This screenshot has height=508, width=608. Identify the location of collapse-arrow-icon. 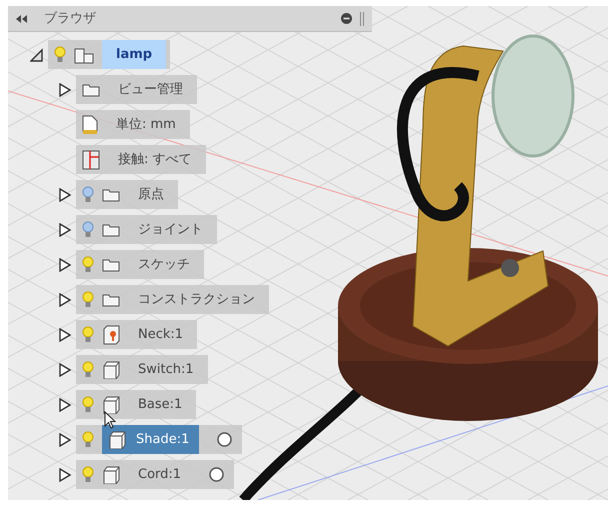
(37, 55).